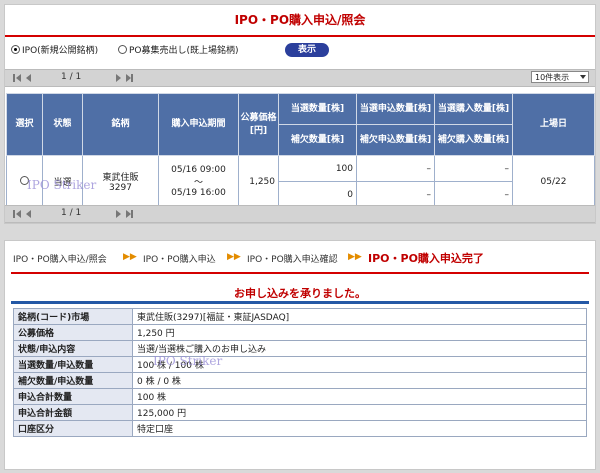 The image size is (600, 473). I want to click on header-sub-apply-qty: 補欠申込数量[株], so click(395, 140).